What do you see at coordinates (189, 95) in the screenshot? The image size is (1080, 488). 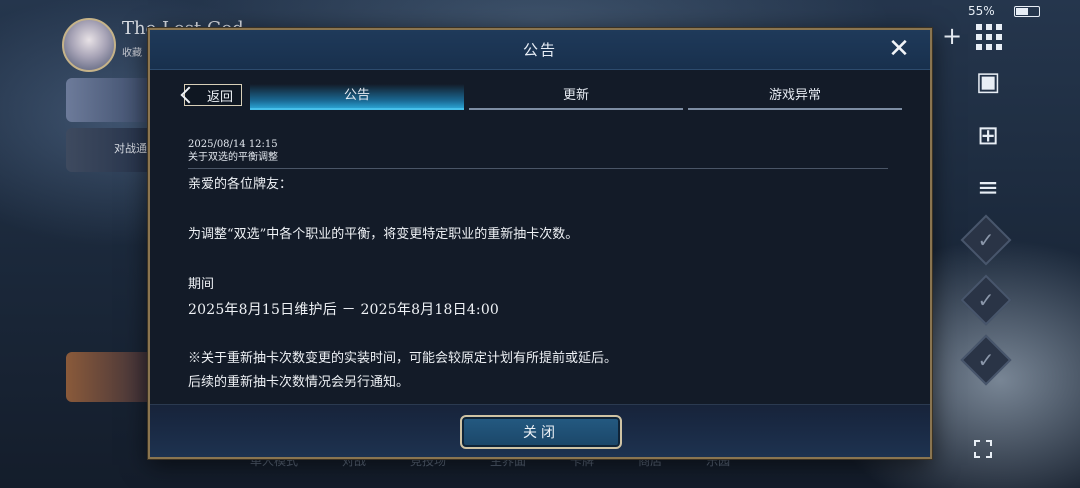 I see `back-chevron-icon` at bounding box center [189, 95].